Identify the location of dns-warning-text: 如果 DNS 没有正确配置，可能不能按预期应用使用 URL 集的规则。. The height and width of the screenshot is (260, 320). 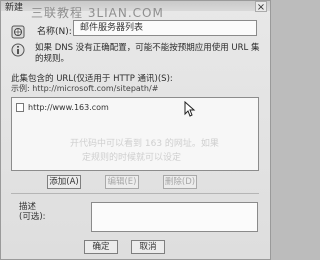
(147, 53).